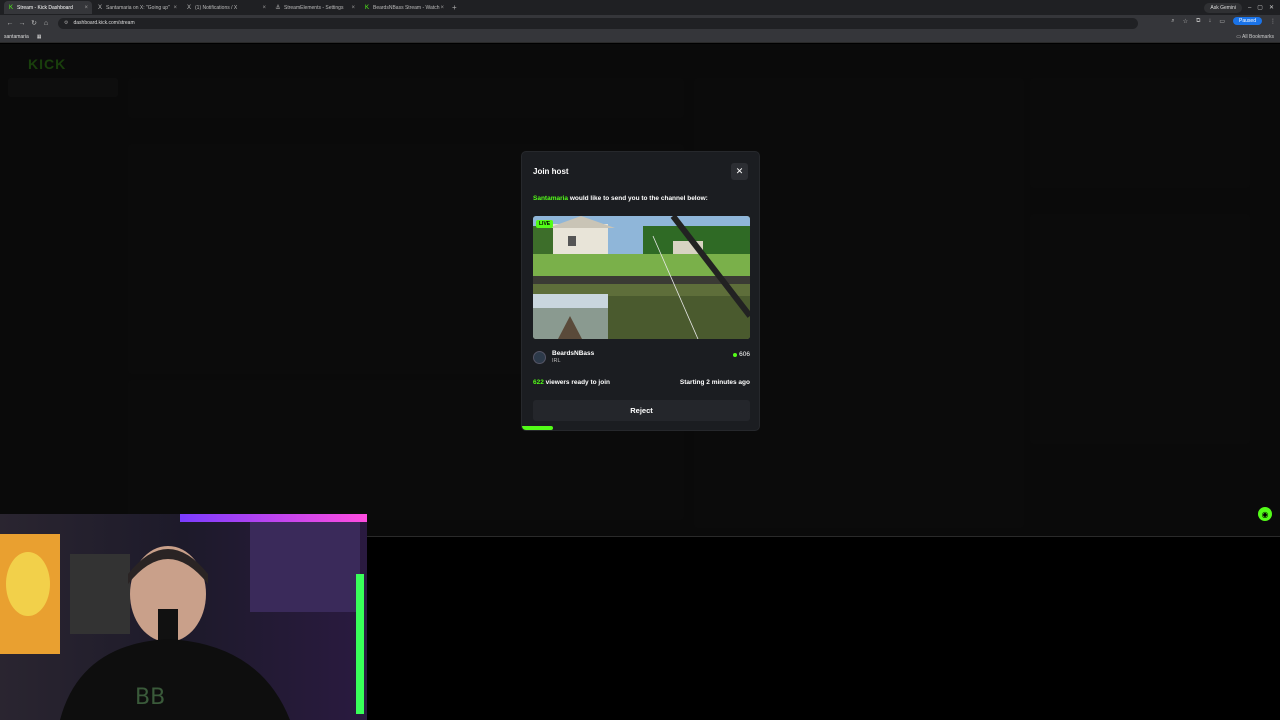 Image resolution: width=1280 pixels, height=720 pixels. What do you see at coordinates (1258, 37) in the screenshot?
I see `all-bookmarks-label: All Bookmarks` at bounding box center [1258, 37].